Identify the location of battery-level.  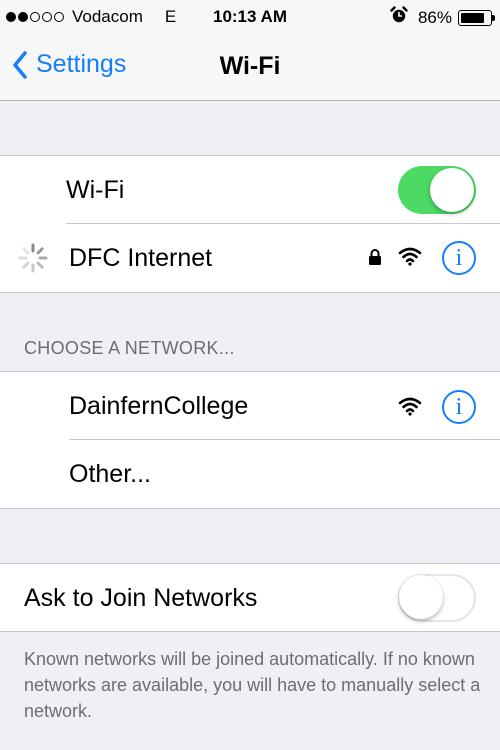
(473, 17).